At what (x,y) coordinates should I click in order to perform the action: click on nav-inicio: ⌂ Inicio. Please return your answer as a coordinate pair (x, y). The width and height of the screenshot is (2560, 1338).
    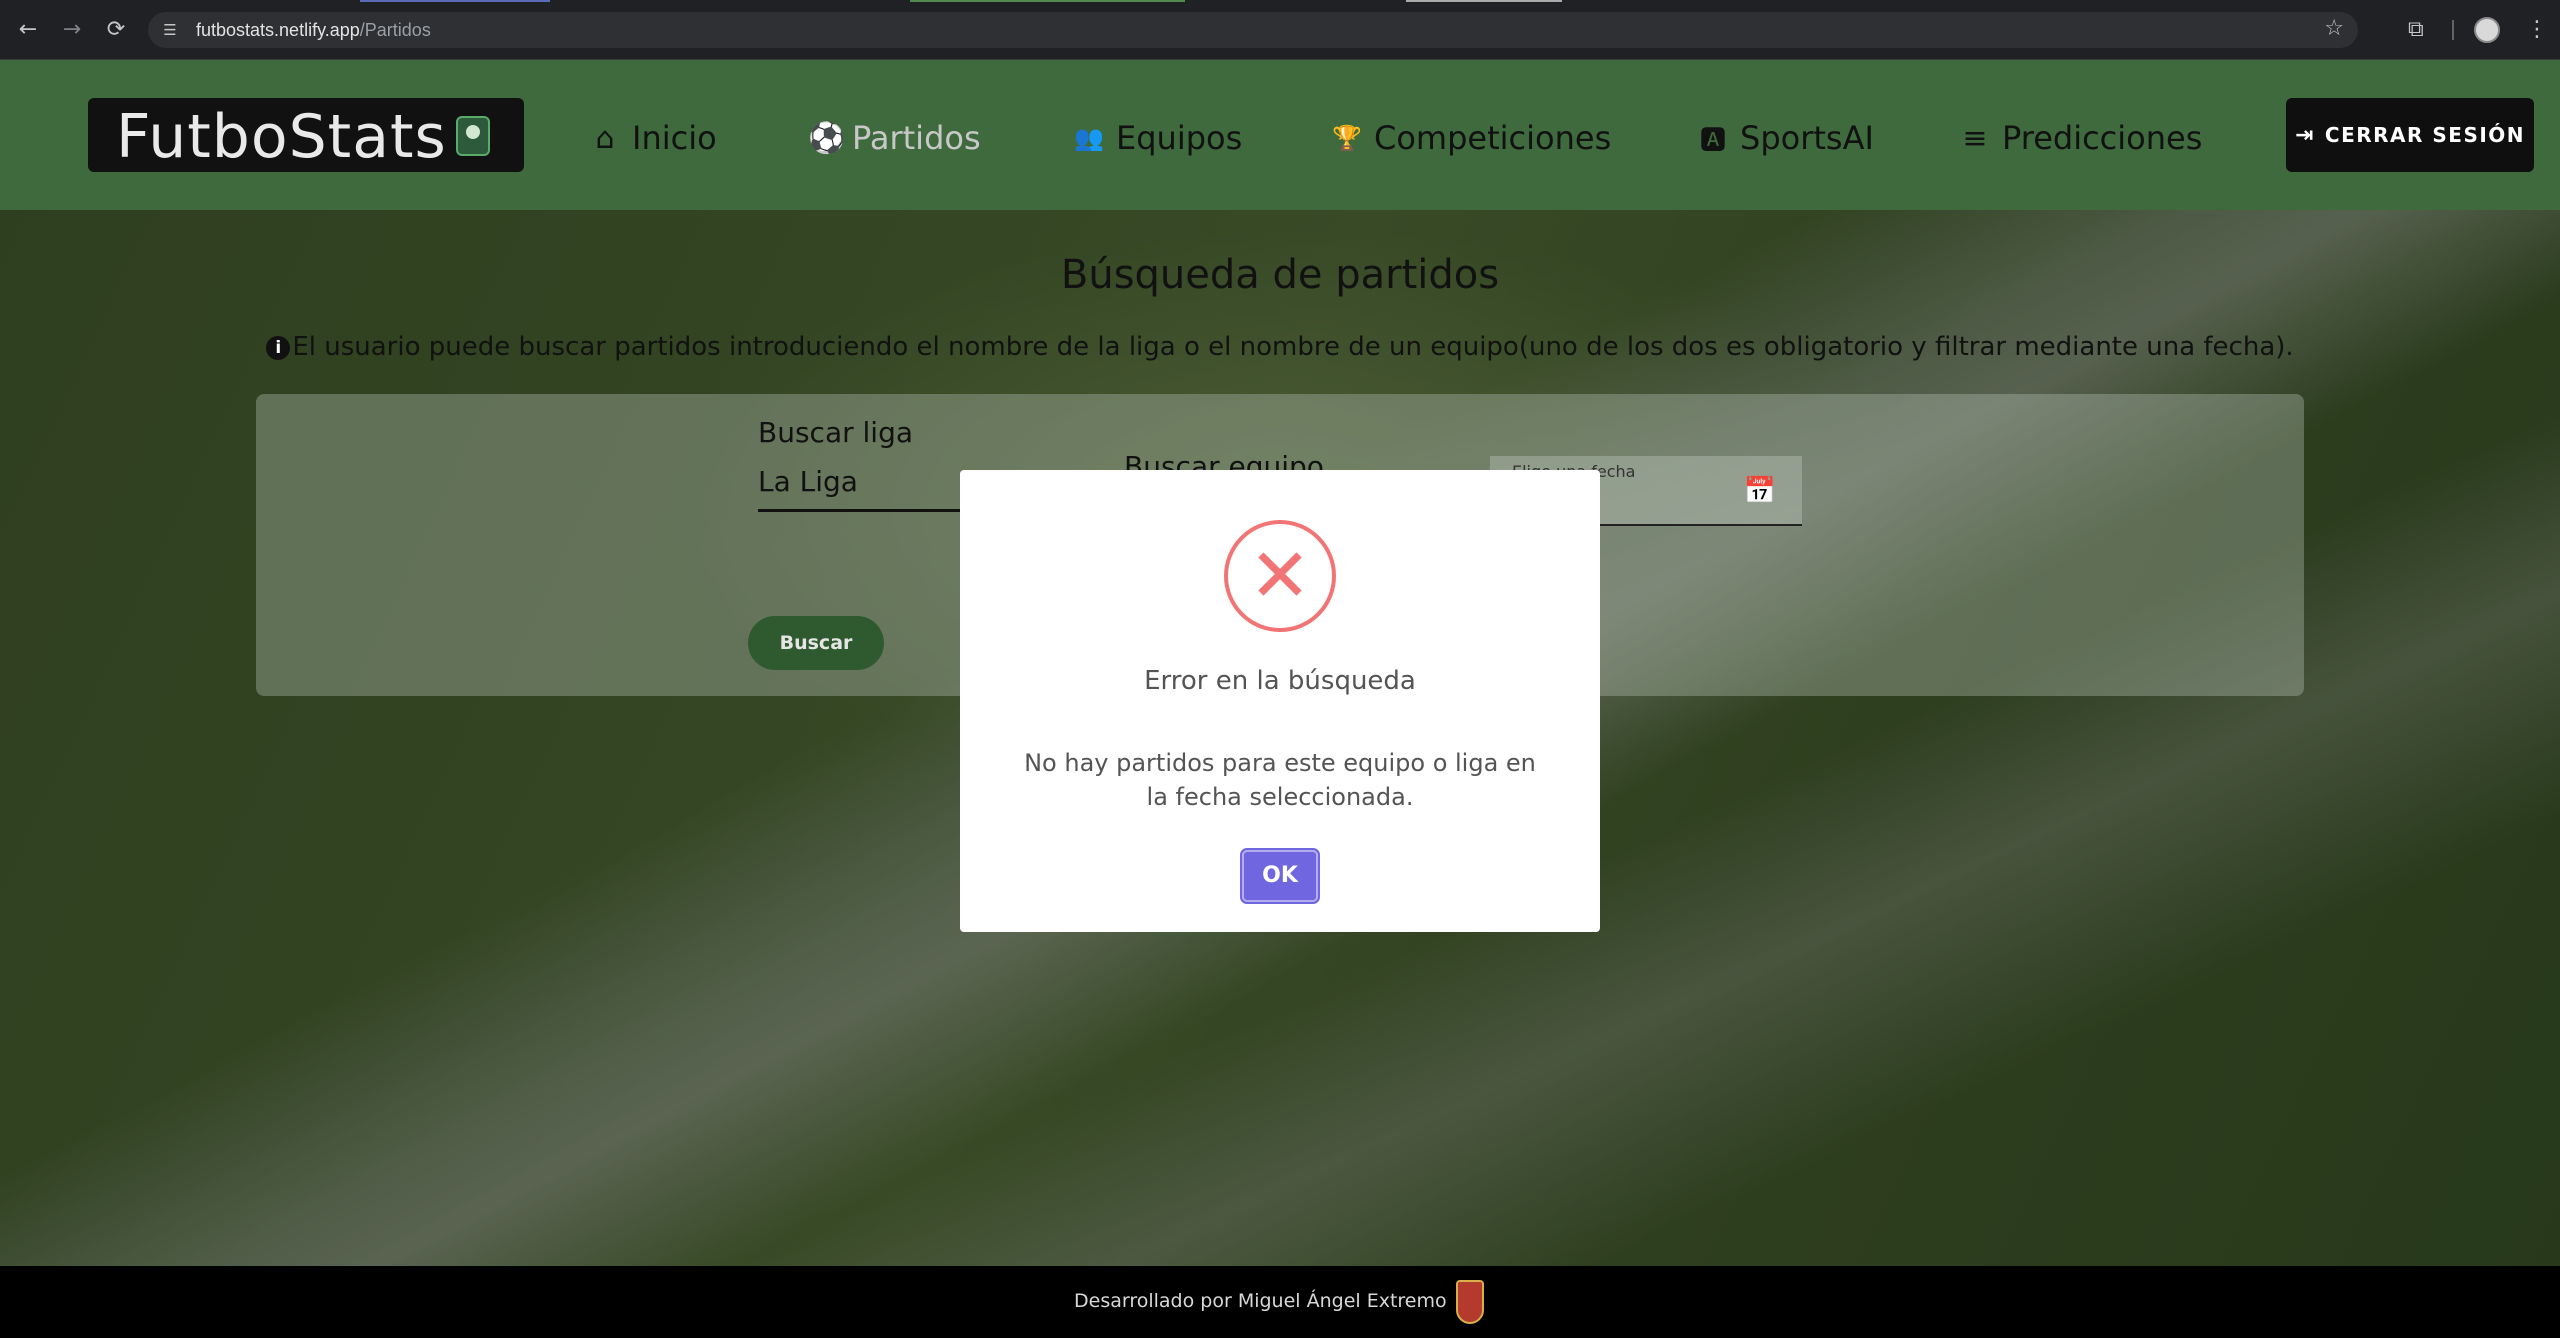
    Looking at the image, I should click on (652, 138).